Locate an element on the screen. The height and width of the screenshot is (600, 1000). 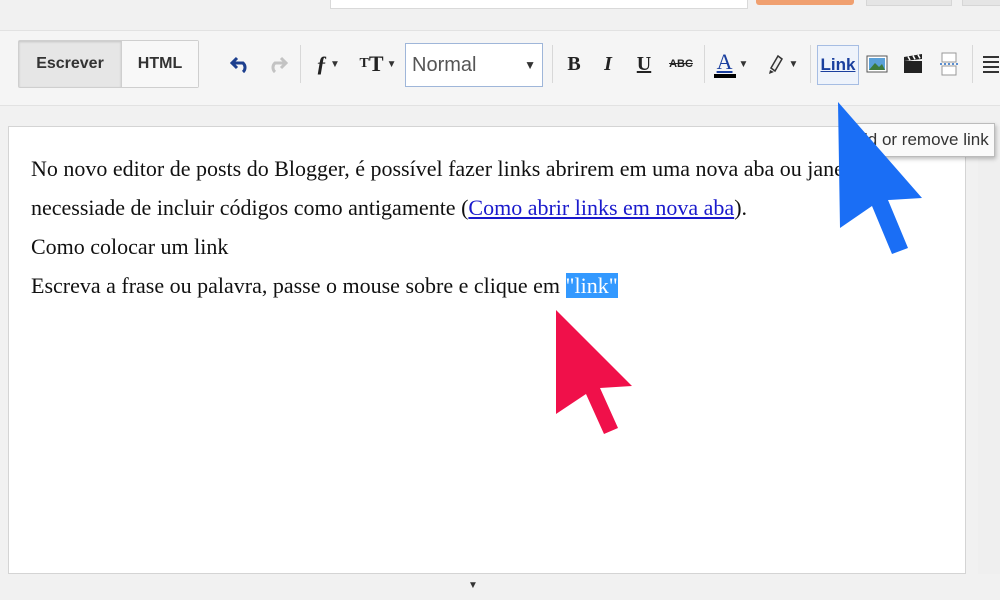
compose-mode-button: Escrever is located at coordinates (70, 64).